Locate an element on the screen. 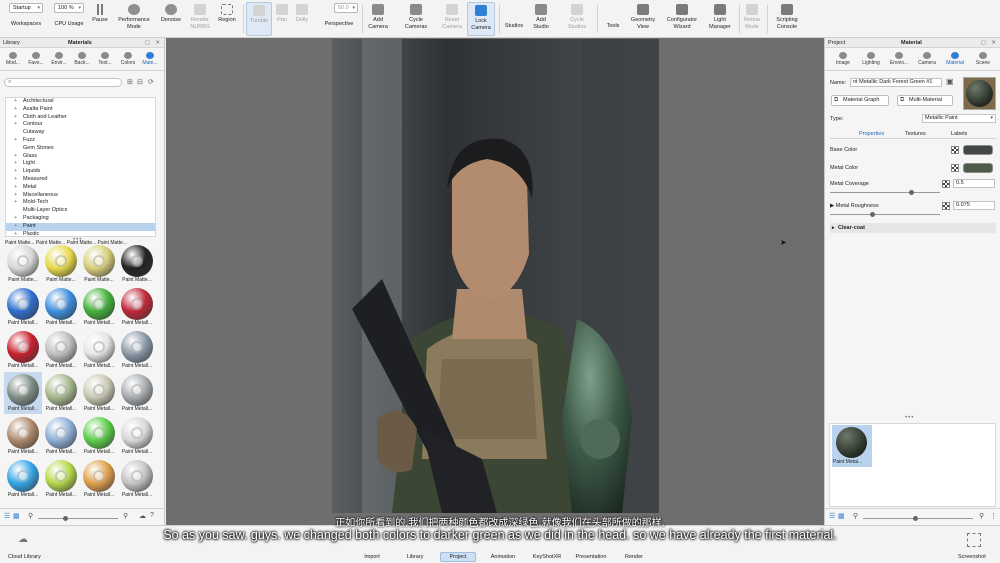 Image resolution: width=1000 pixels, height=563 pixels. tab-import: Import is located at coordinates (372, 557).